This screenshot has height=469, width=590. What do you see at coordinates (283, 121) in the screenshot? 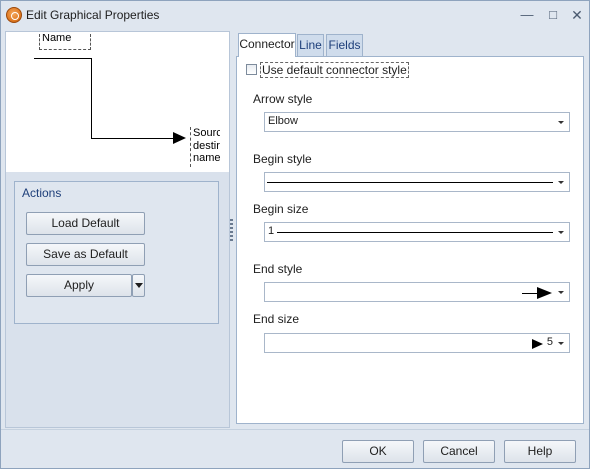
I see `arrow-style-value: Elbow` at bounding box center [283, 121].